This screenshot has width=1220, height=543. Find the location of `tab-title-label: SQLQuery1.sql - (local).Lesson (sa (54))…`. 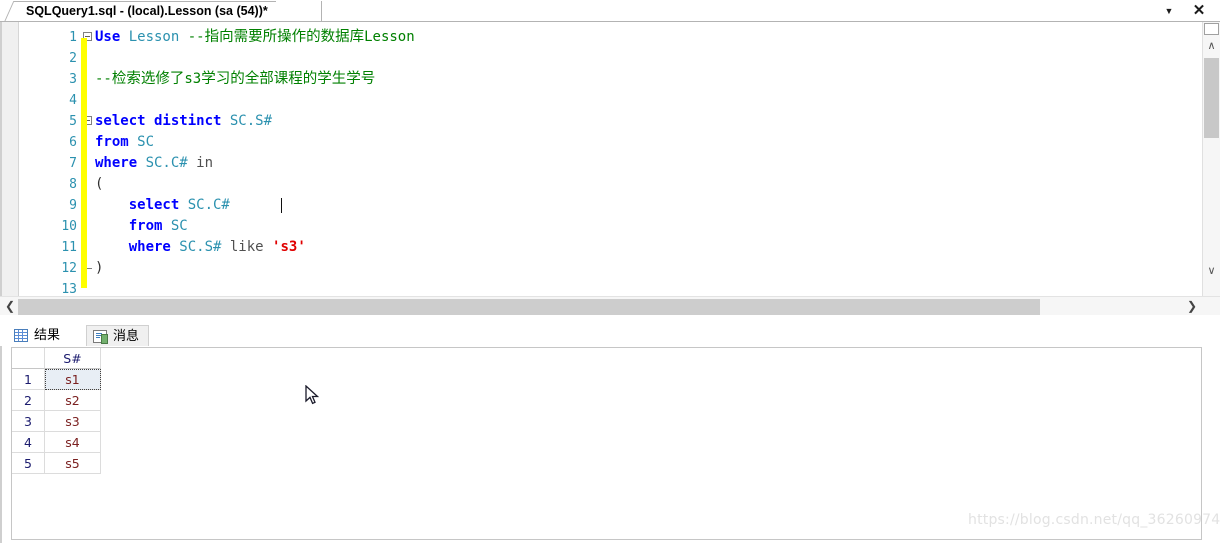

tab-title-label: SQLQuery1.sql - (local).Lesson (sa (54))… is located at coordinates (147, 11).